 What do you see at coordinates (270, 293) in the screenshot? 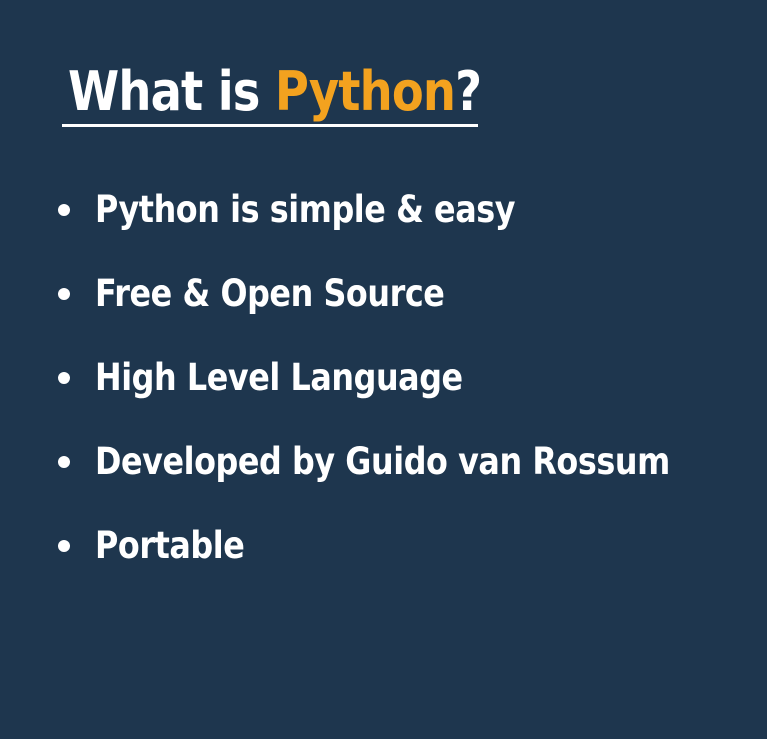
I see `bullet-text: Free & Open Source` at bounding box center [270, 293].